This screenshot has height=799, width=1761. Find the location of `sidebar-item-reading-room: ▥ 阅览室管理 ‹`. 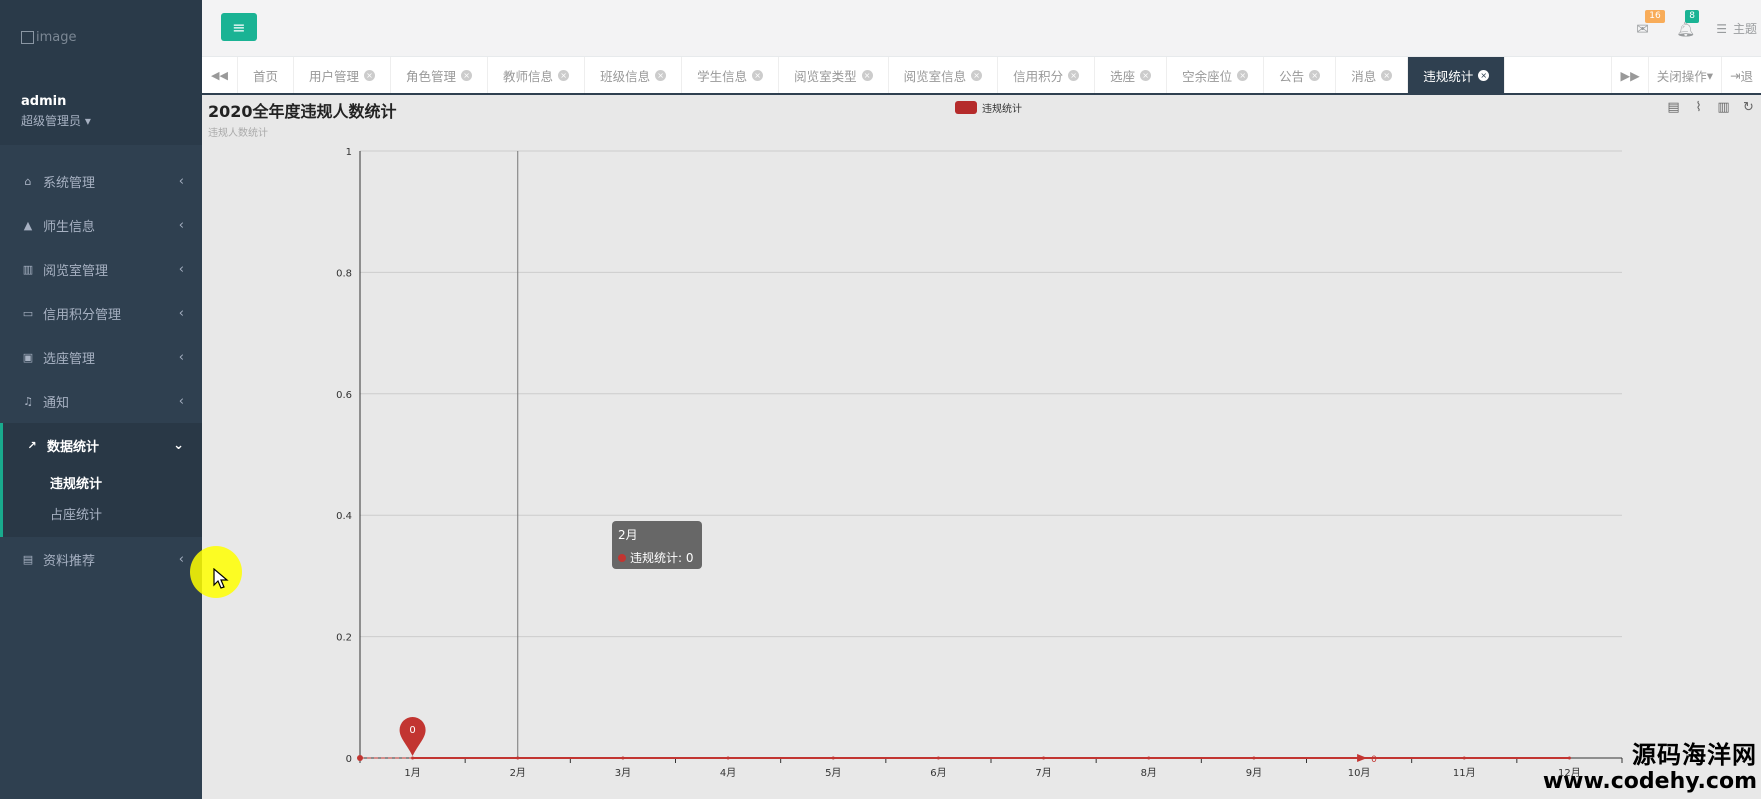

sidebar-item-reading-room: ▥ 阅览室管理 ‹ is located at coordinates (101, 269).